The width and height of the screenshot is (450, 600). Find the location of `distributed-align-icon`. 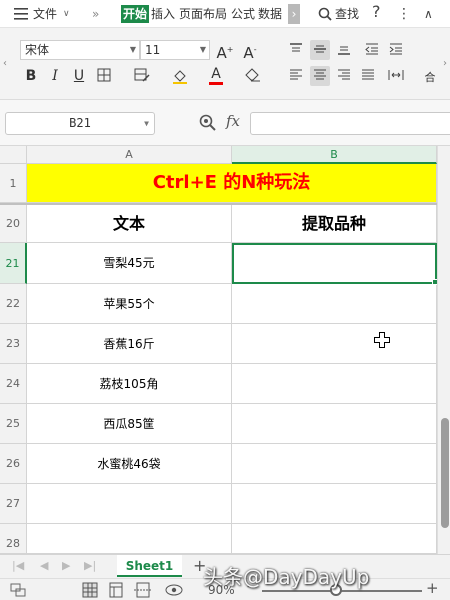

distributed-align-icon is located at coordinates (396, 76).